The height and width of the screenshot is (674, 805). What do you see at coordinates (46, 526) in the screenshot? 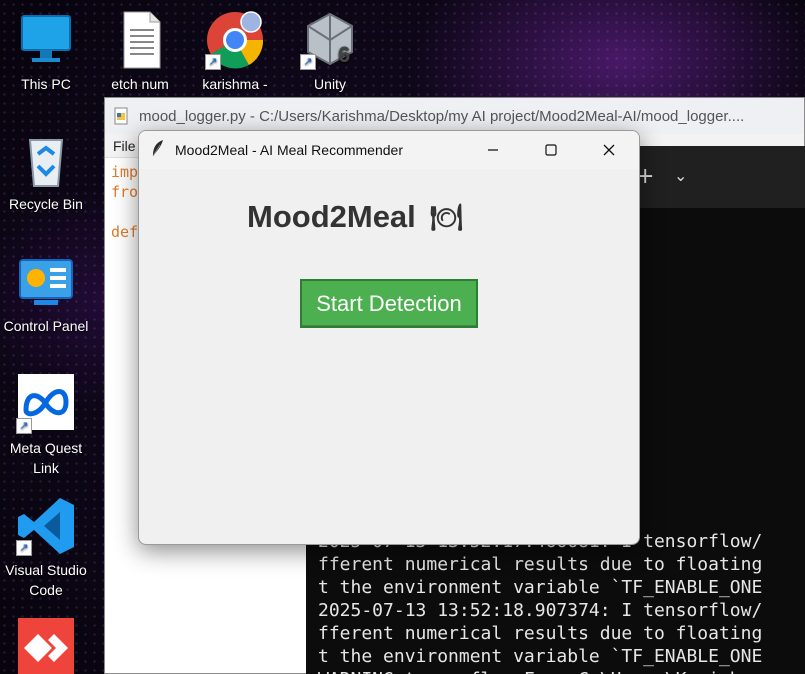
I see `vscode-icon: ↗` at bounding box center [46, 526].